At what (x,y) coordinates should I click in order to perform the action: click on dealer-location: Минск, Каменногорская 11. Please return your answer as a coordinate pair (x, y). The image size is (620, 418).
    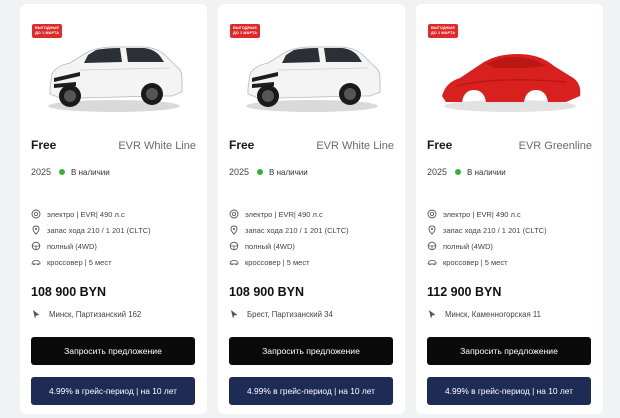
    Looking at the image, I should click on (484, 314).